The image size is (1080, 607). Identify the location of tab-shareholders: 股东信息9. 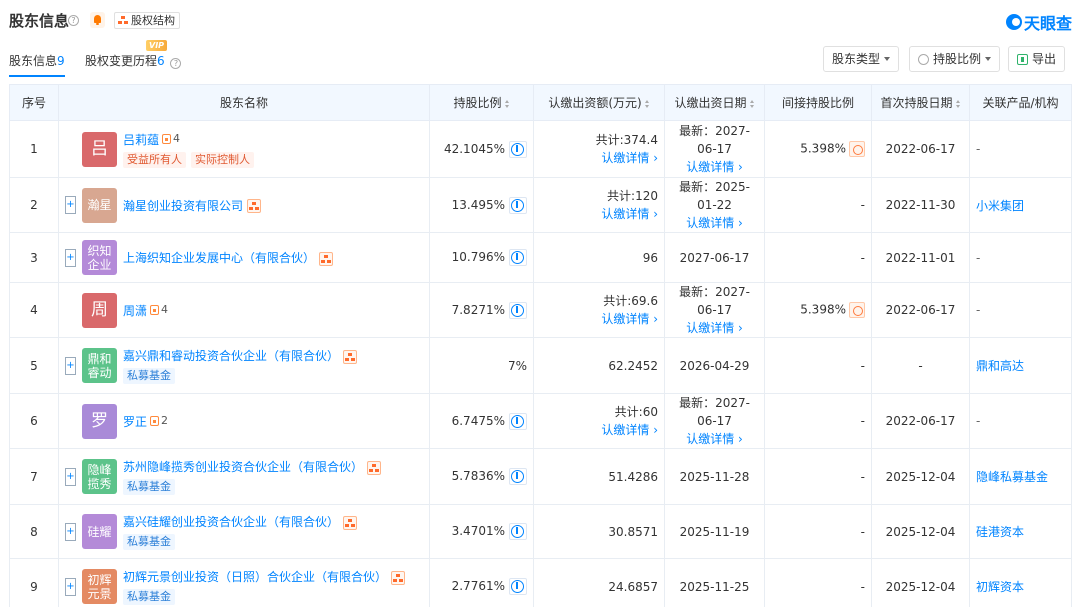
(37, 64).